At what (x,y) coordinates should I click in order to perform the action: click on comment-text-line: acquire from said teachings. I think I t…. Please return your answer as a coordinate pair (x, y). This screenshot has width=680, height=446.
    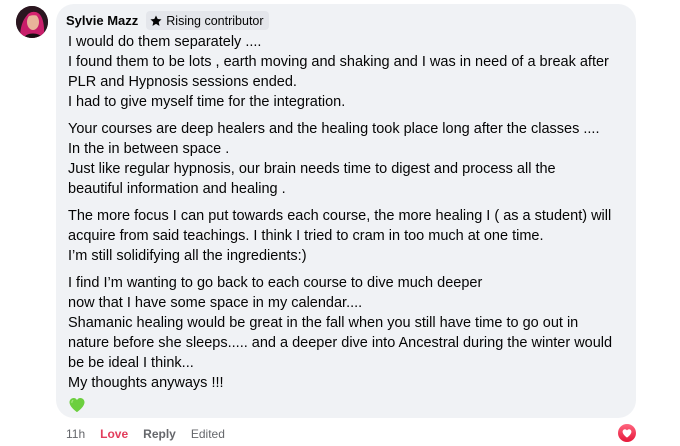
    Looking at the image, I should click on (306, 236).